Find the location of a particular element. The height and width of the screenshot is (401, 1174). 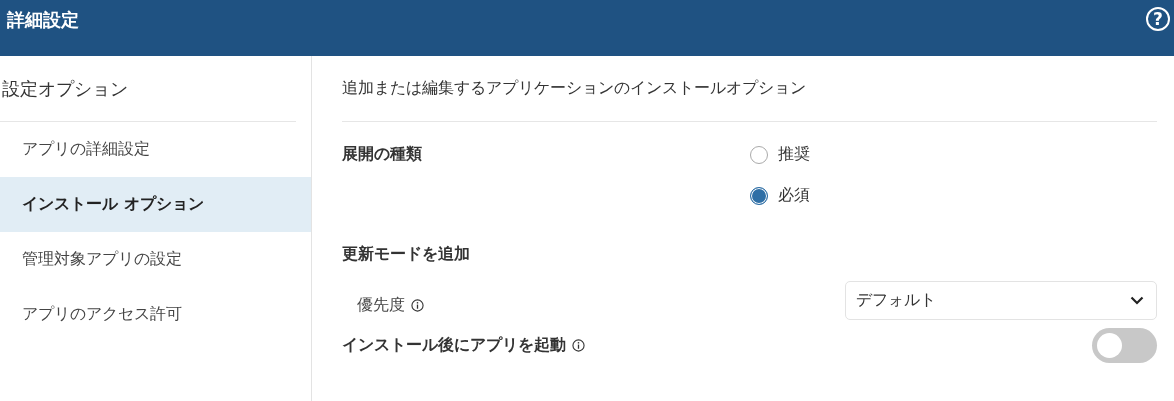

update-mode-label: 更新モードを追加 is located at coordinates (406, 254).